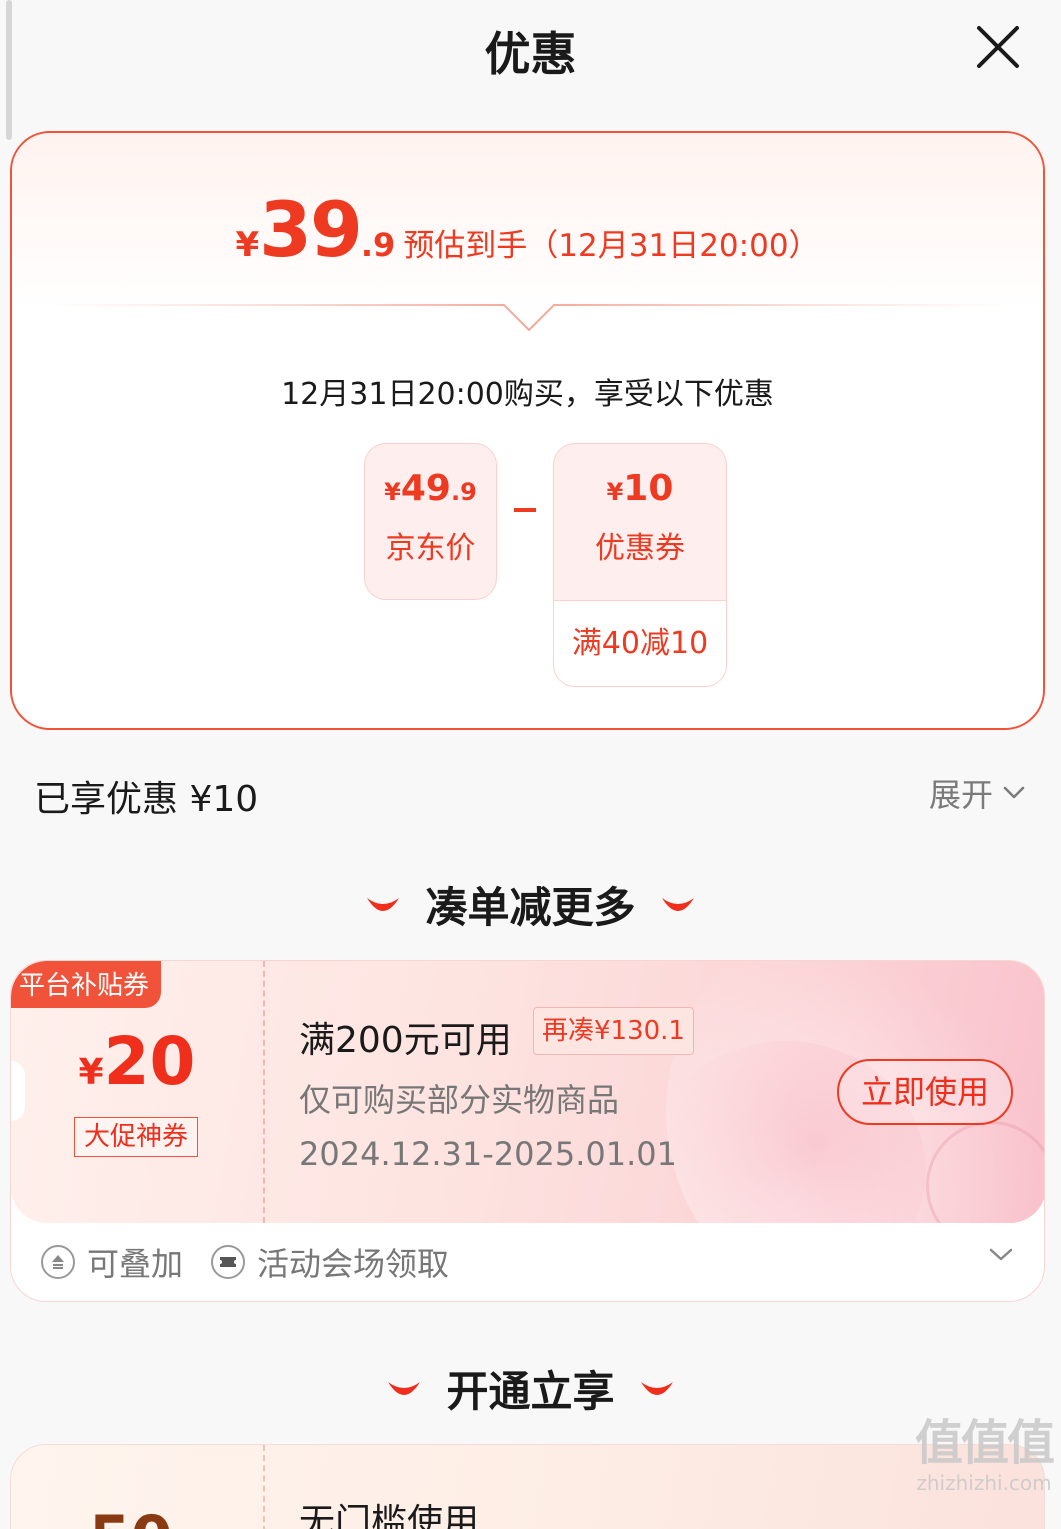 This screenshot has width=1061, height=1529. I want to click on currency-symbol: ¥, so click(247, 245).